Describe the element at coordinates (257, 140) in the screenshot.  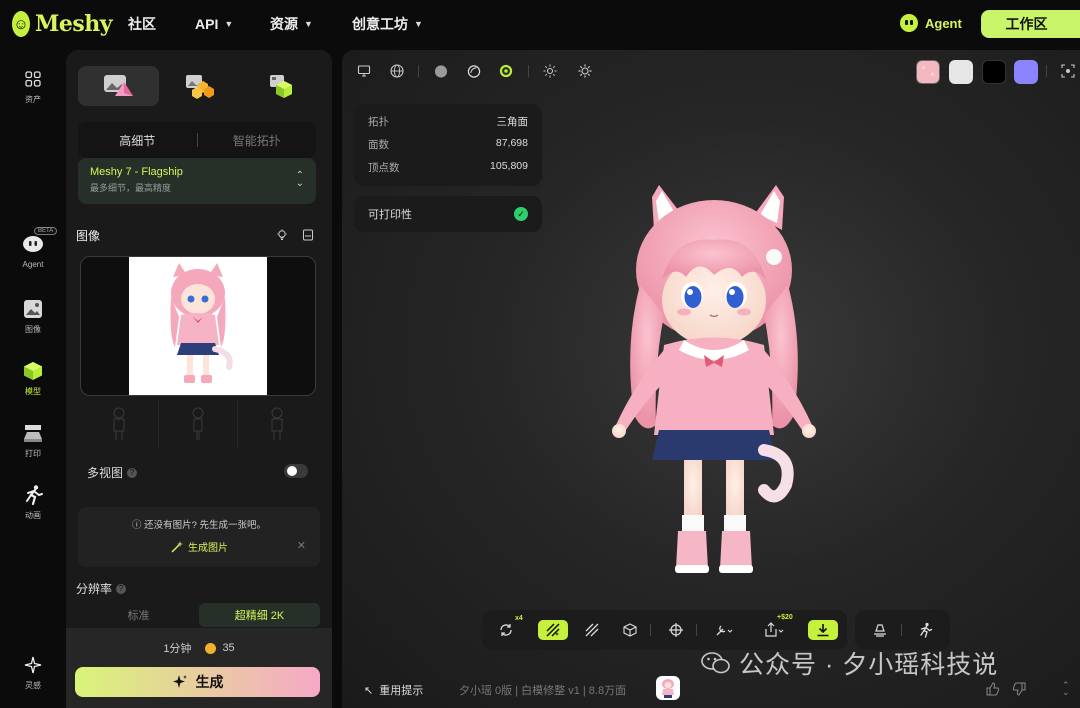
I see `tab-smart-topology: 智能拓扑` at that location.